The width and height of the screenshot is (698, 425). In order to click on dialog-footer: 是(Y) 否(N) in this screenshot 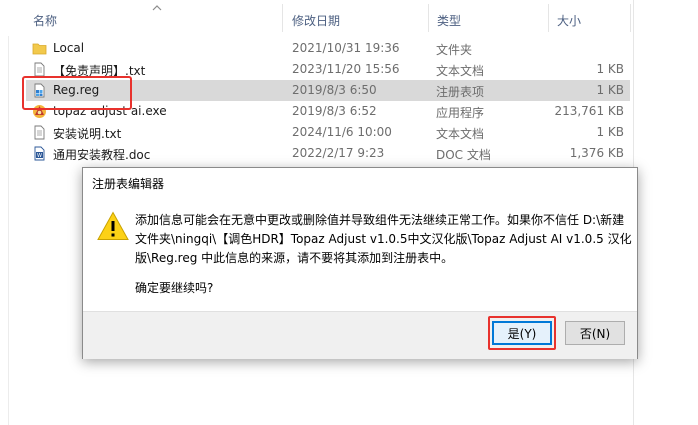, I will do `click(360, 335)`.